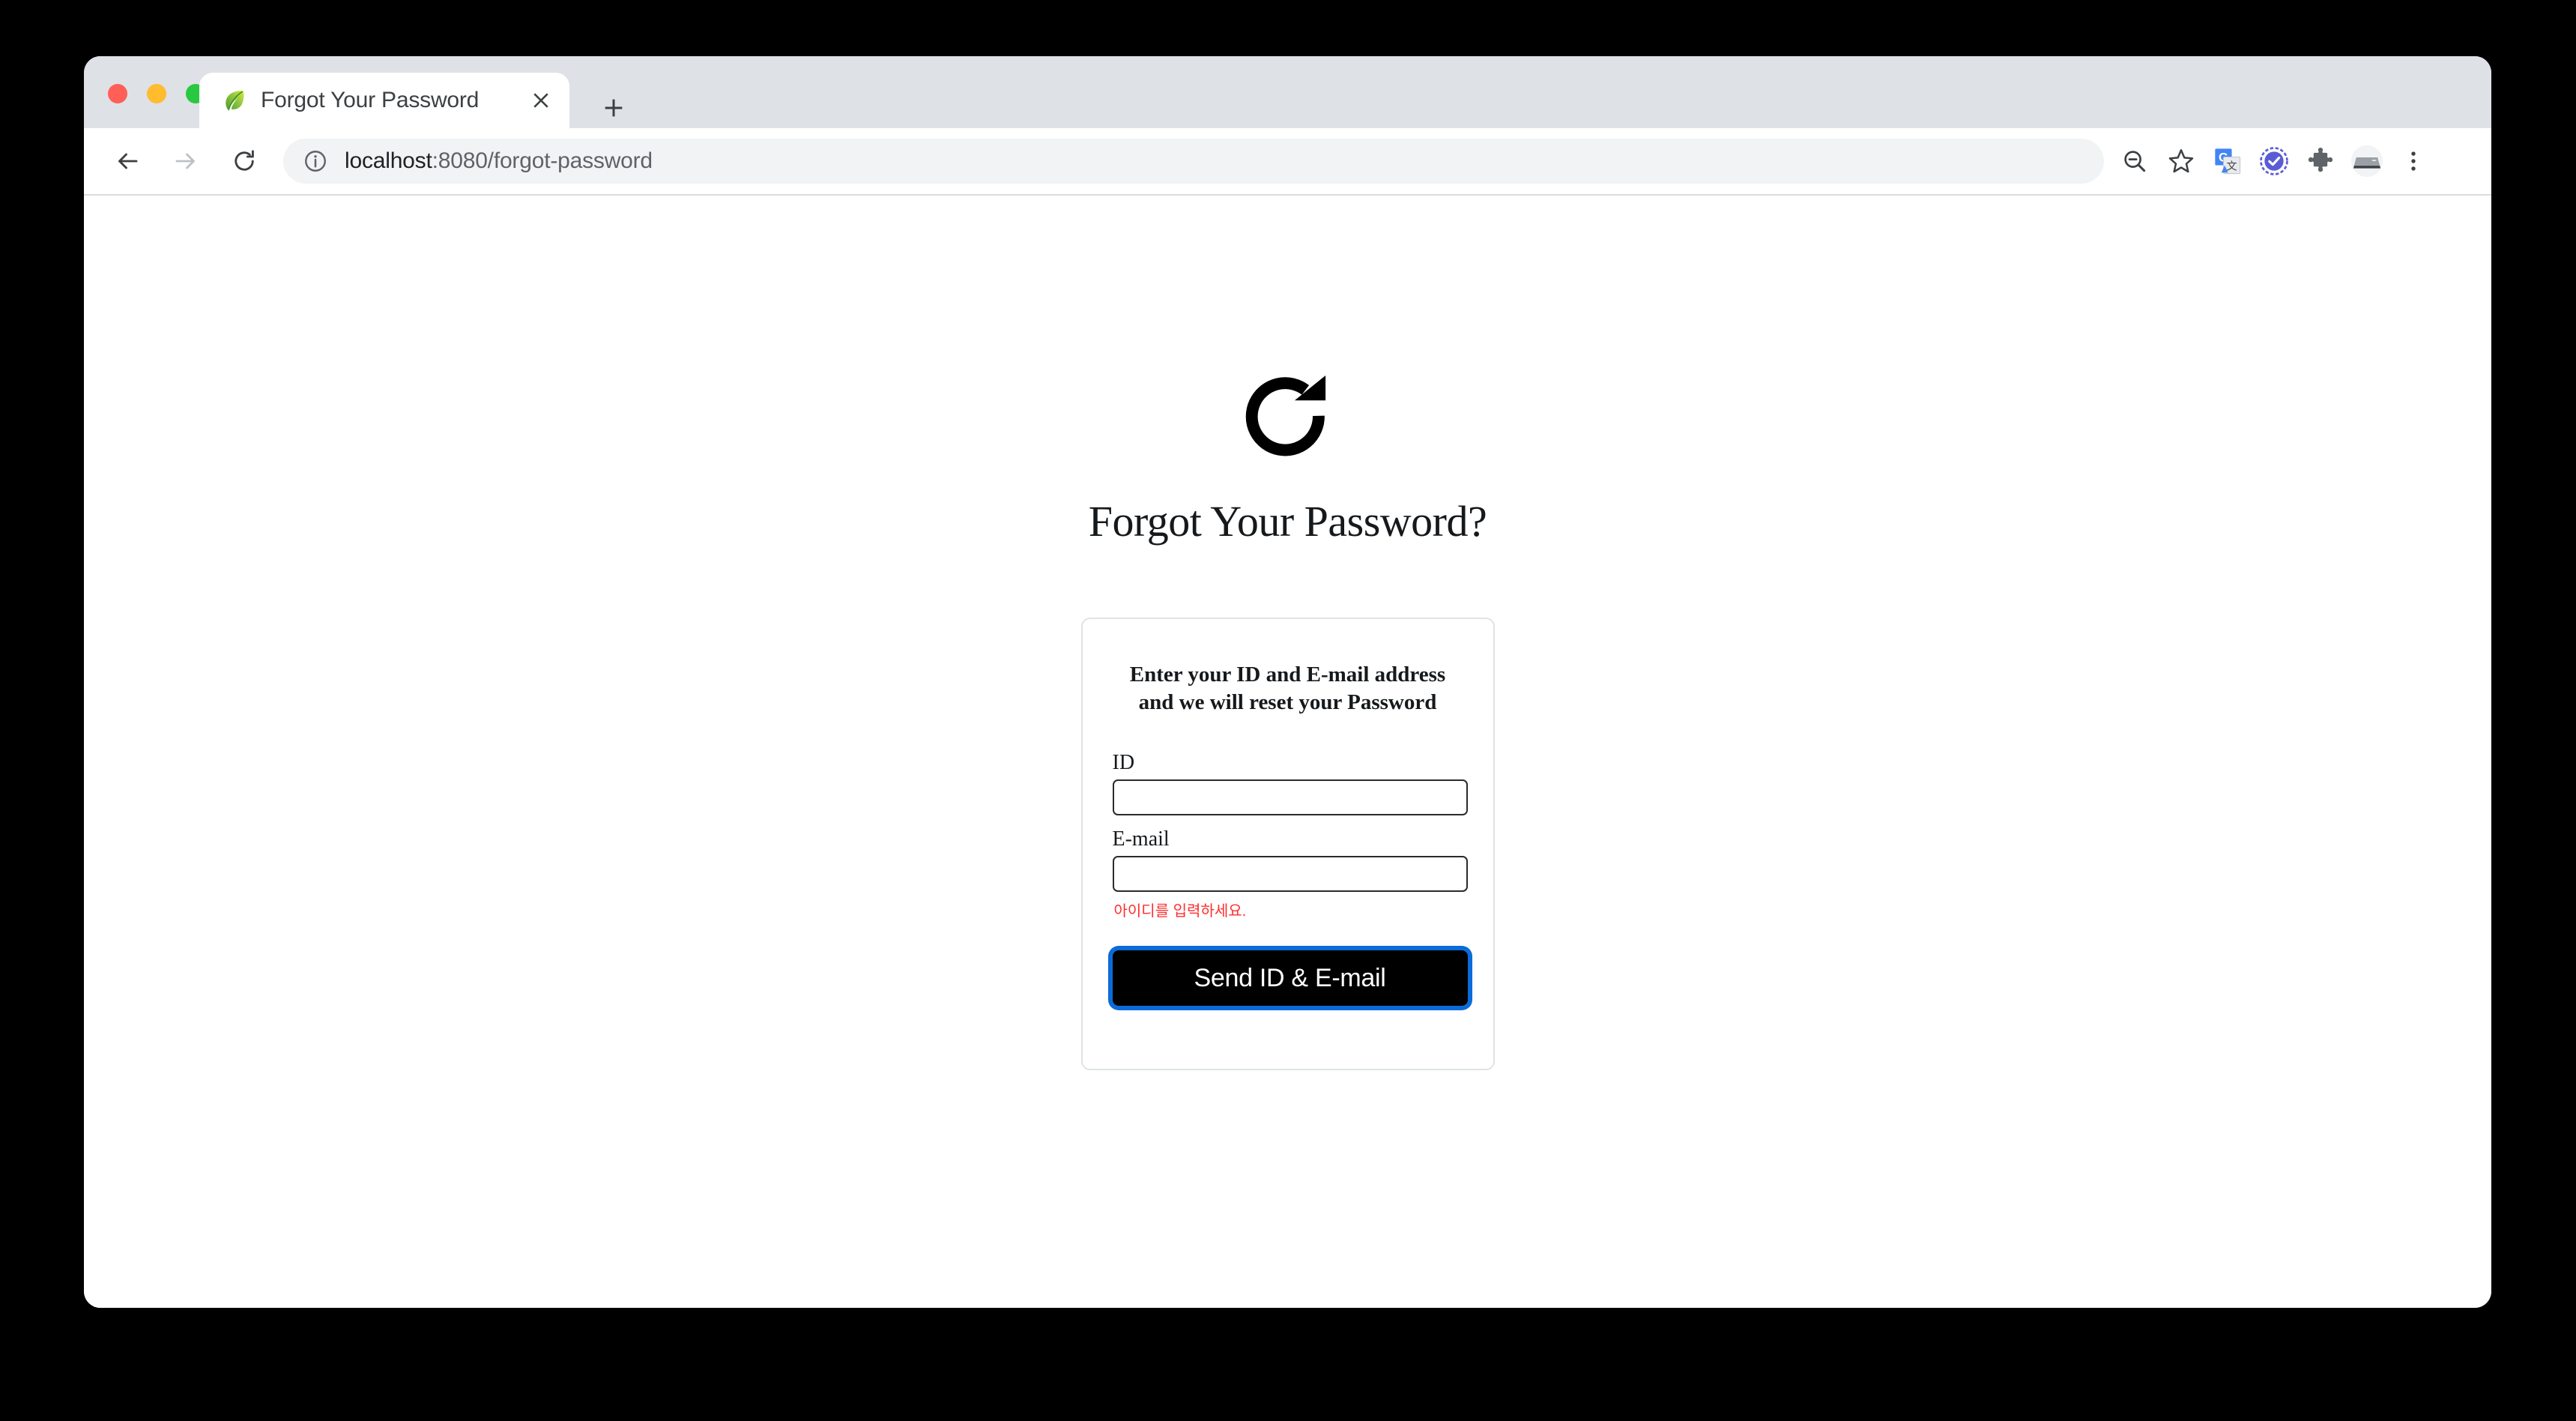 The width and height of the screenshot is (2576, 1421). I want to click on tab-title: Forgot Your Password, so click(370, 100).